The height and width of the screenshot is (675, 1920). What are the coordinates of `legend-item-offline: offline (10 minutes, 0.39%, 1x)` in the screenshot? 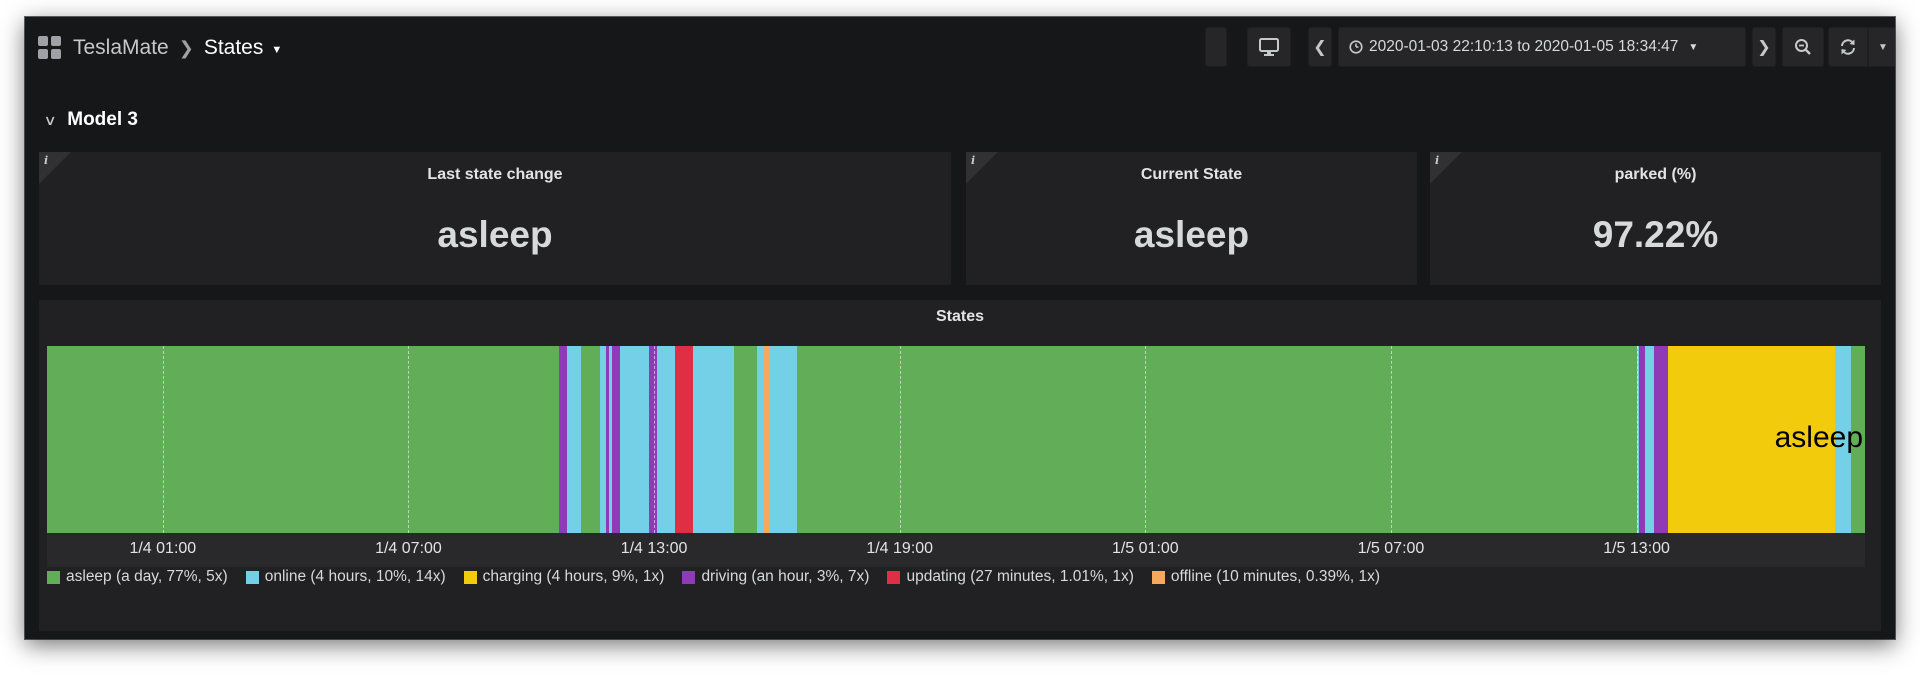 It's located at (1265, 577).